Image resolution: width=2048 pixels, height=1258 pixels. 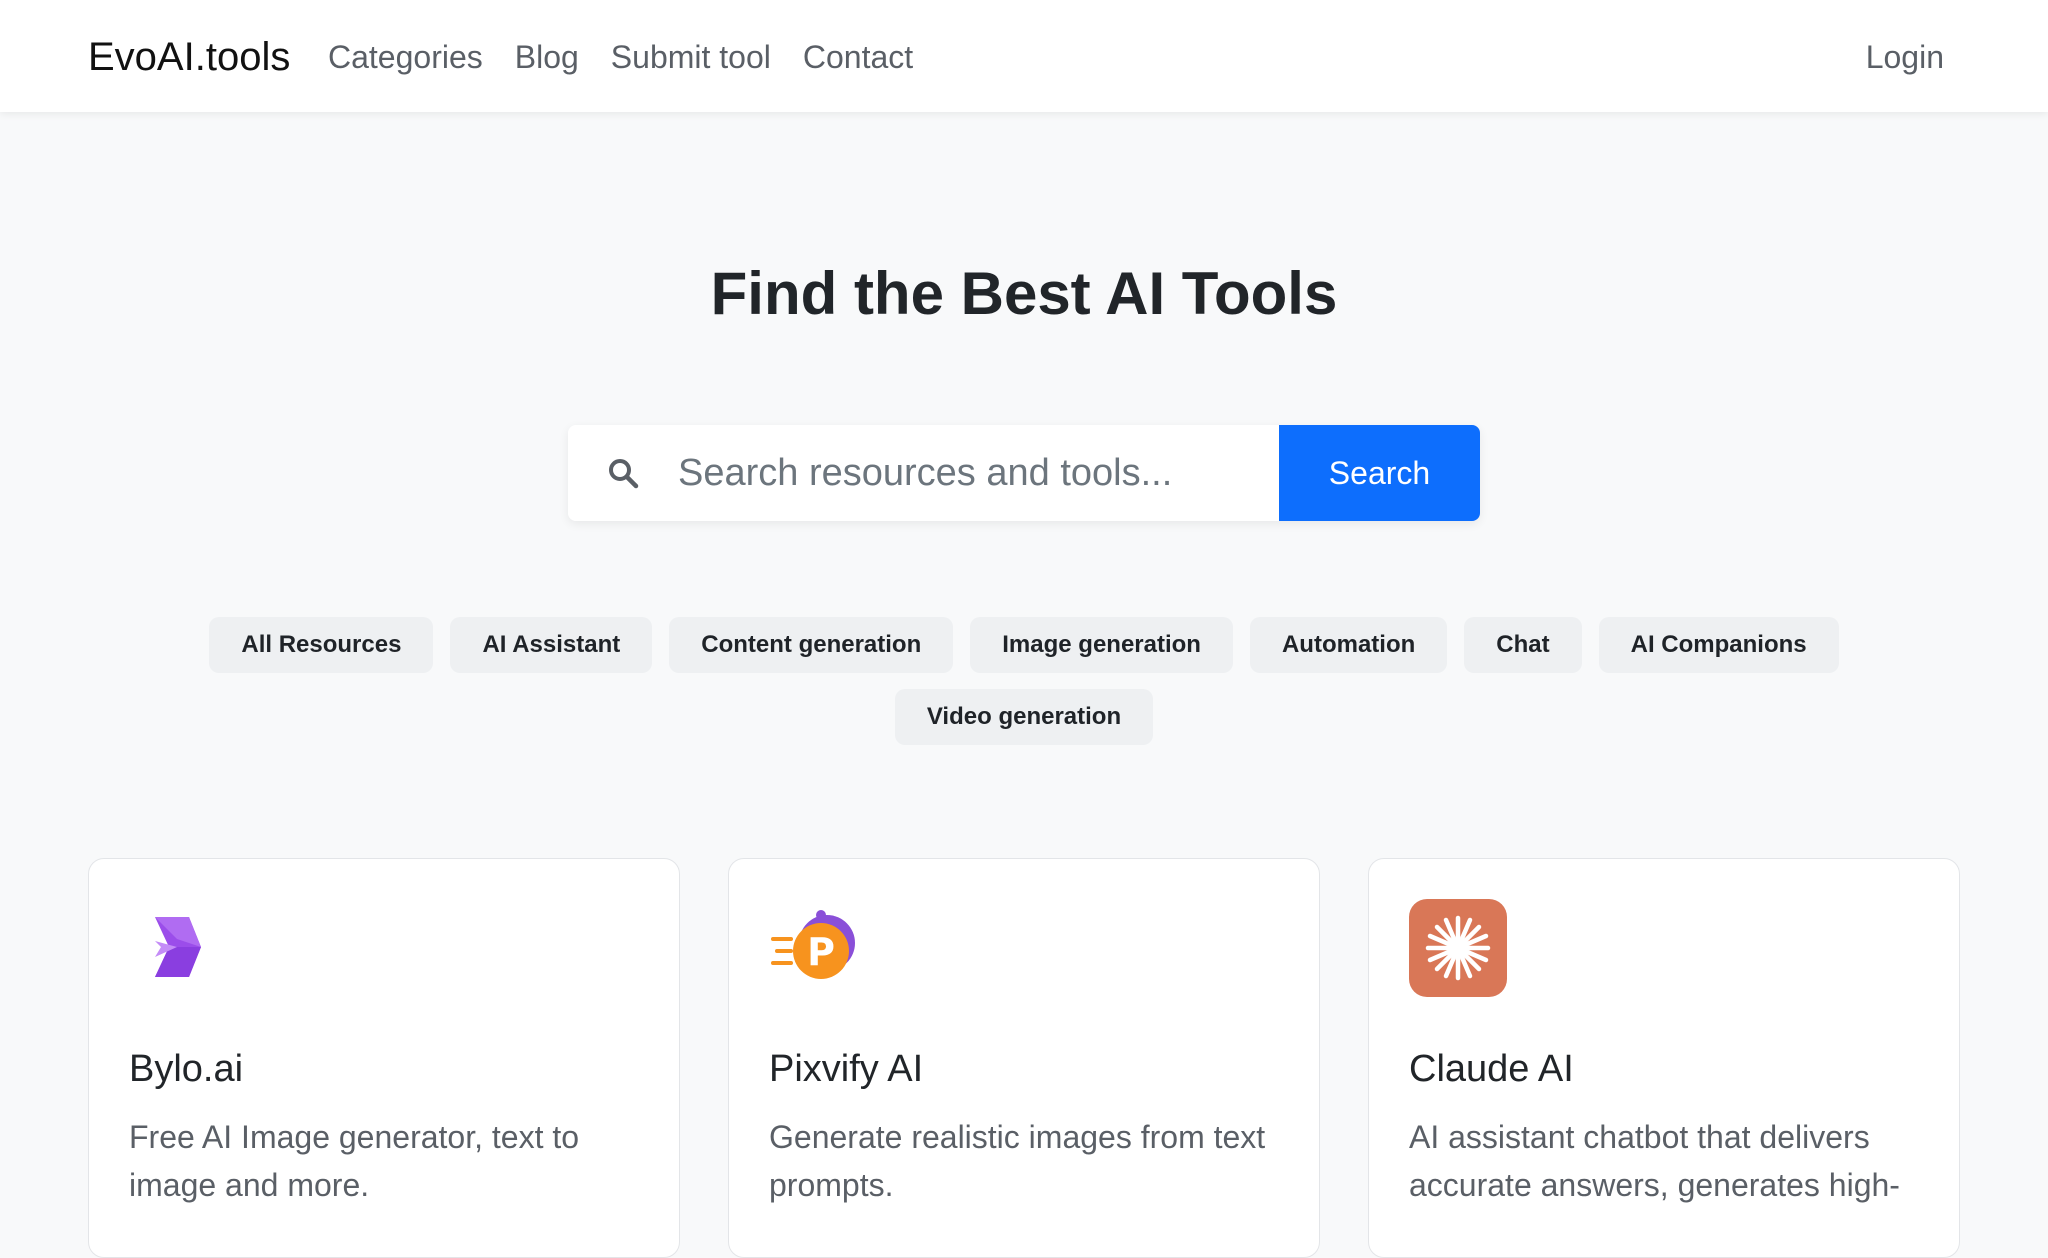 What do you see at coordinates (186, 1069) in the screenshot?
I see `card-title: Bylo.ai` at bounding box center [186, 1069].